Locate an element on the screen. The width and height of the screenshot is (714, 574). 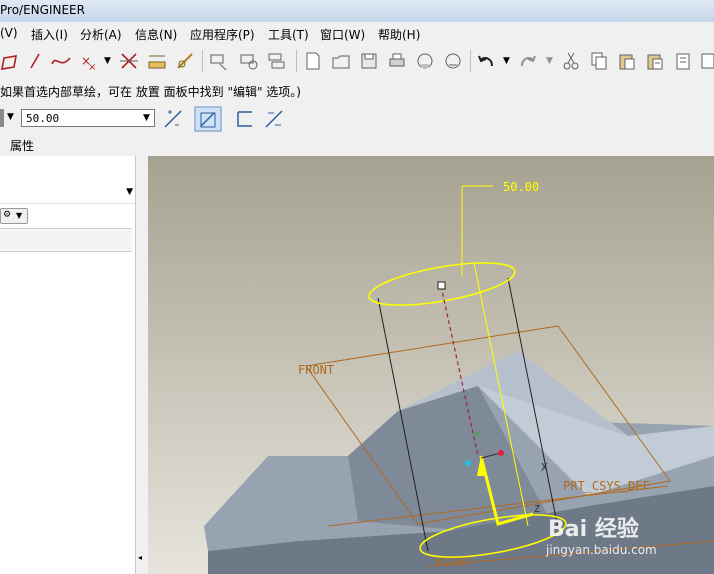
undo-icon is located at coordinates (487, 61).